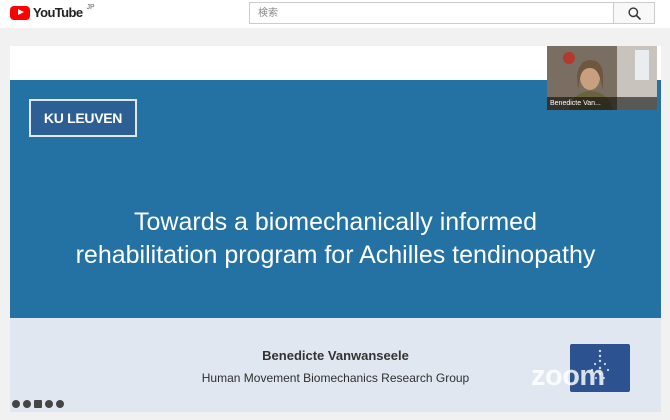 The height and width of the screenshot is (420, 670). What do you see at coordinates (335, 222) in the screenshot?
I see `slide-title-line-1: Towards a biomechanically informed` at bounding box center [335, 222].